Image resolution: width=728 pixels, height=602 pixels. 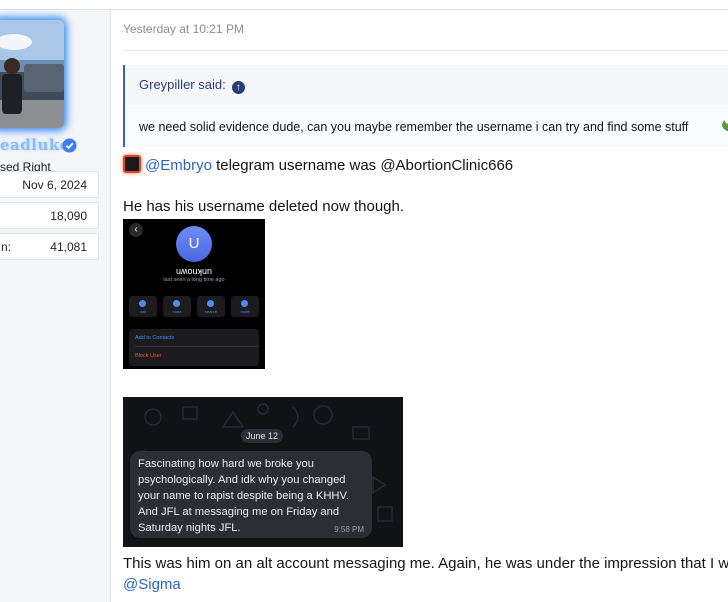 I want to click on post-header-divider, so click(x=425, y=50).